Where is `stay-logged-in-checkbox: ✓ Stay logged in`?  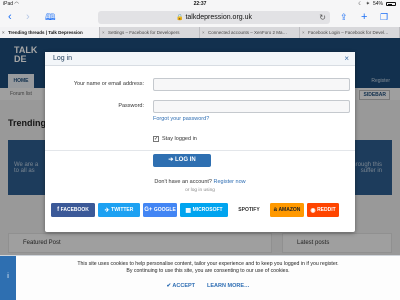
stay-logged-in-checkbox: ✓ Stay logged in is located at coordinates (175, 139).